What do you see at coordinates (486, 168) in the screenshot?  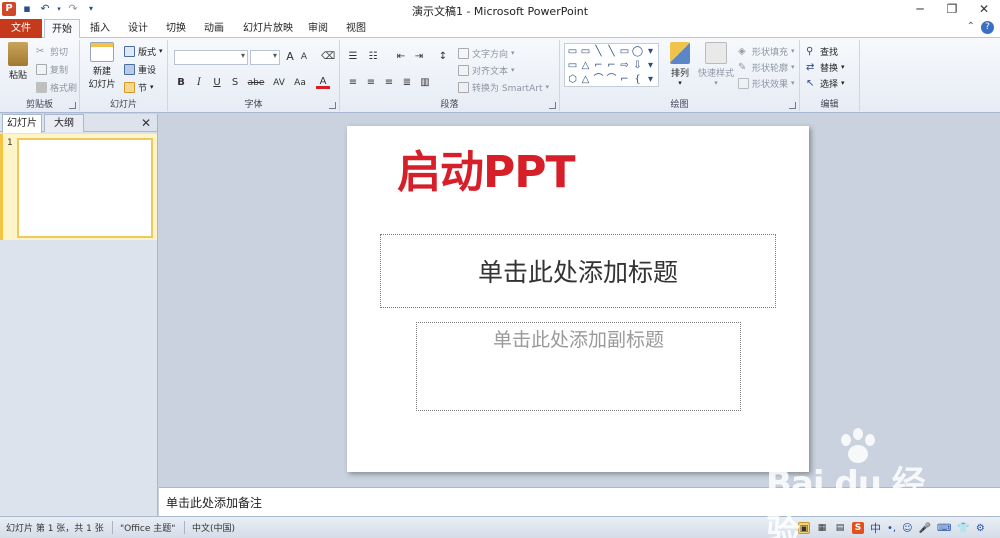 I see `slide-big-text: 启动PPT` at bounding box center [486, 168].